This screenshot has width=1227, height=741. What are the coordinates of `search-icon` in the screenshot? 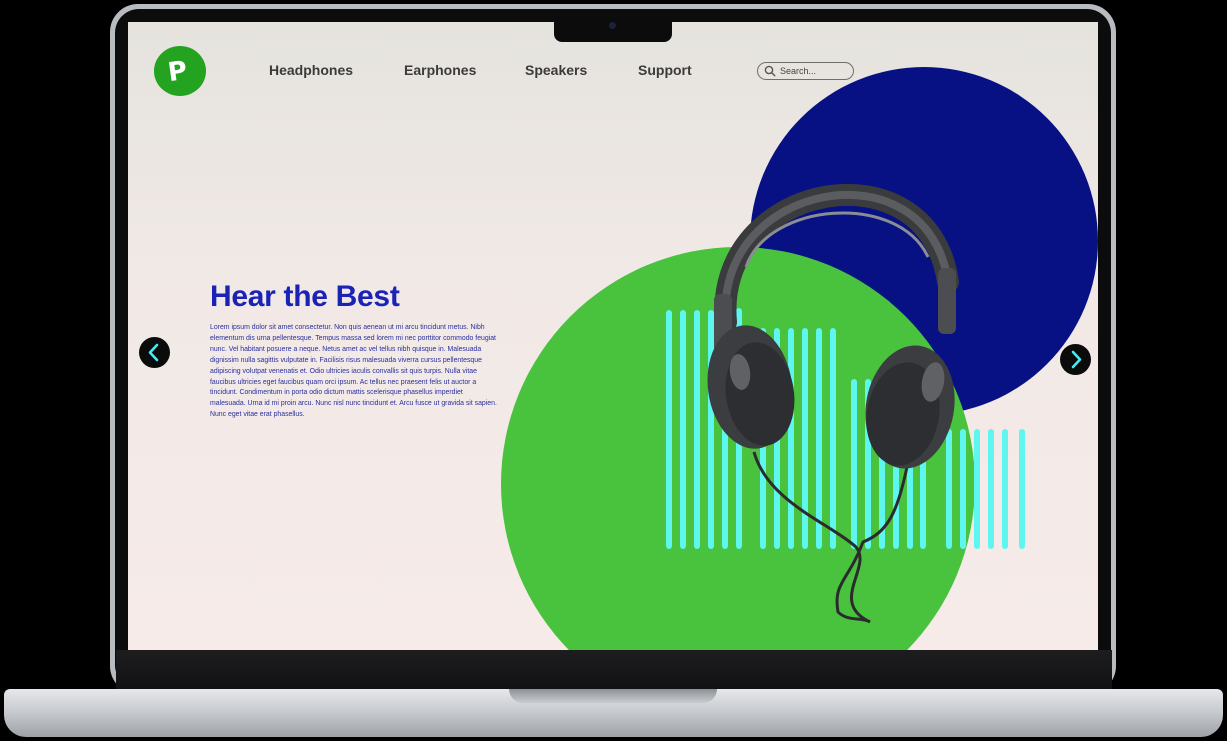 It's located at (770, 71).